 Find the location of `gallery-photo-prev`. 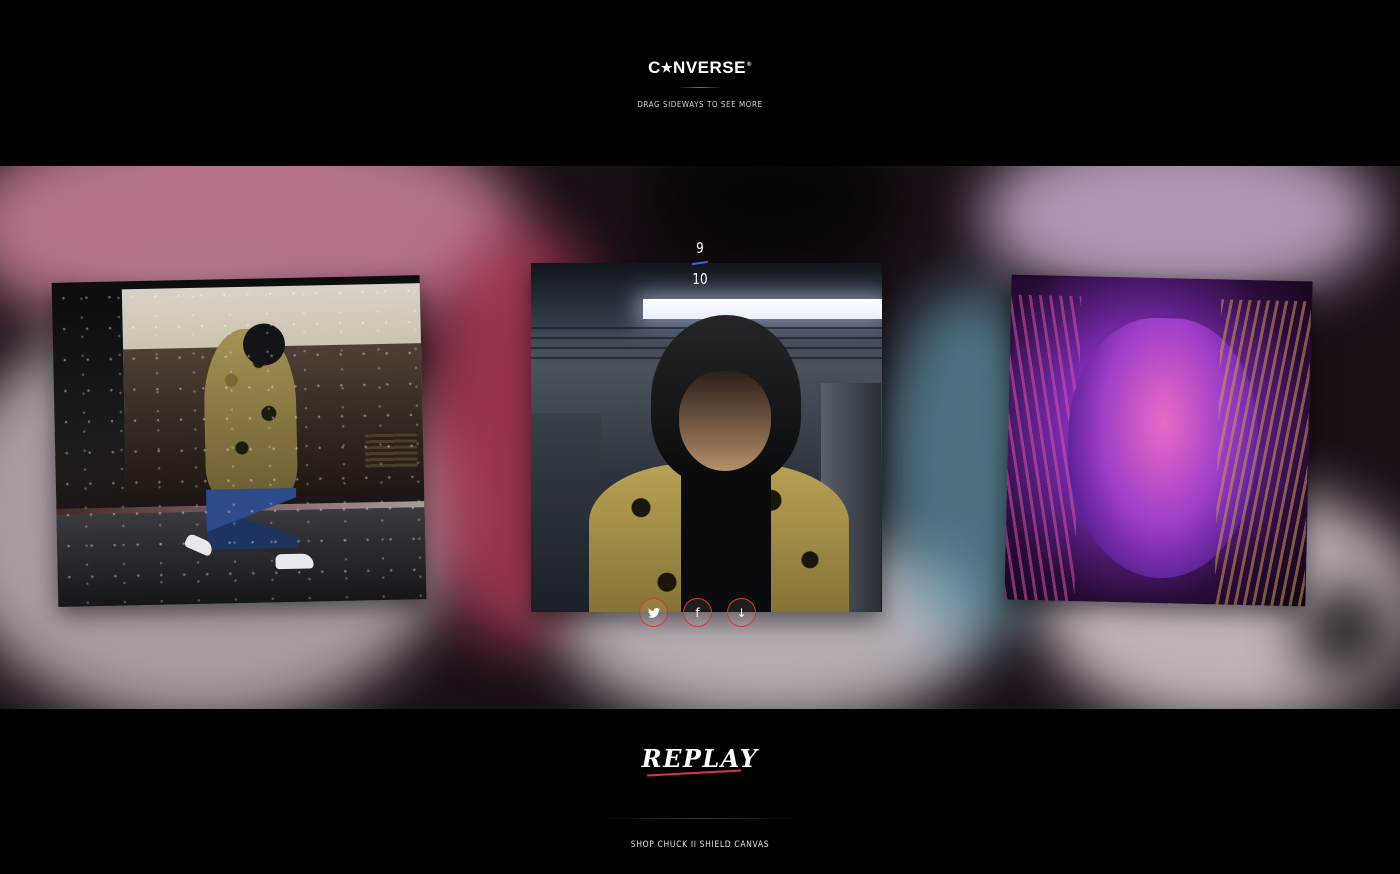

gallery-photo-prev is located at coordinates (239, 441).